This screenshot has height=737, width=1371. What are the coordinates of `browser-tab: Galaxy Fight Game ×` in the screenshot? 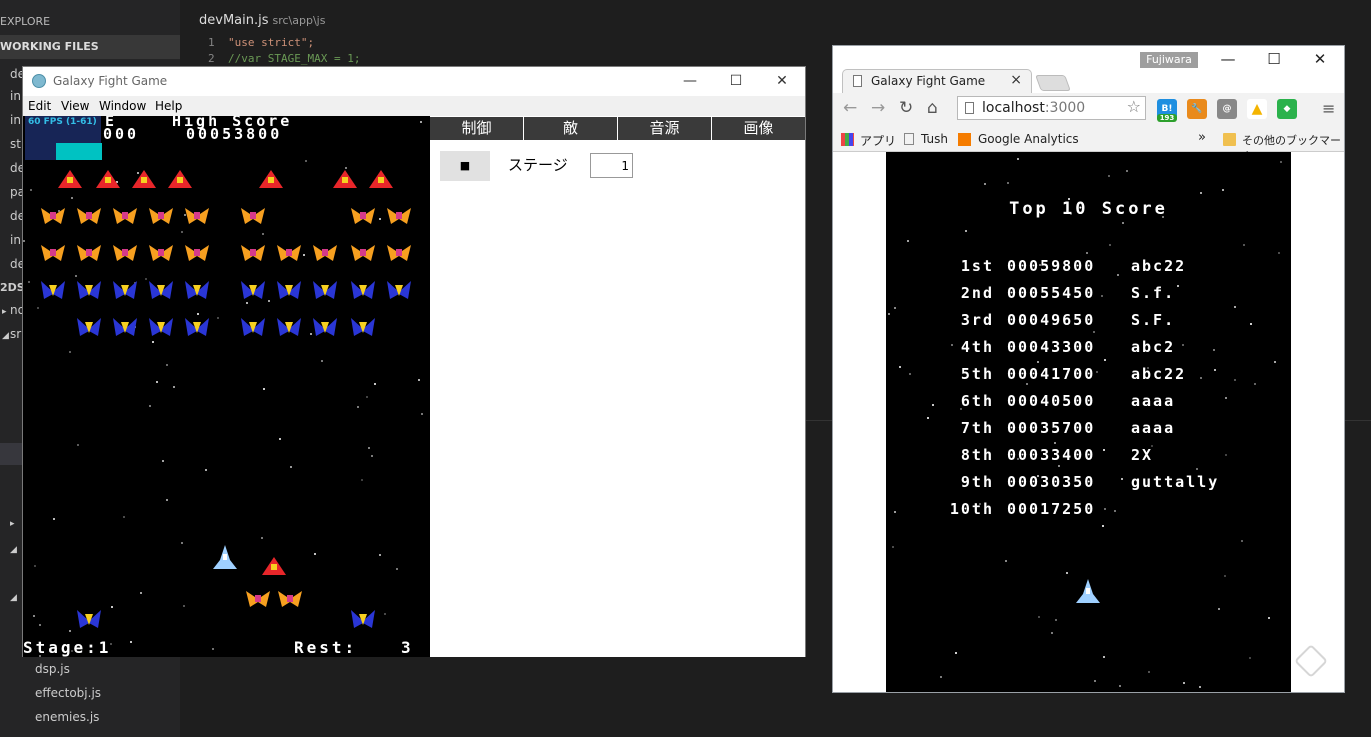 It's located at (937, 81).